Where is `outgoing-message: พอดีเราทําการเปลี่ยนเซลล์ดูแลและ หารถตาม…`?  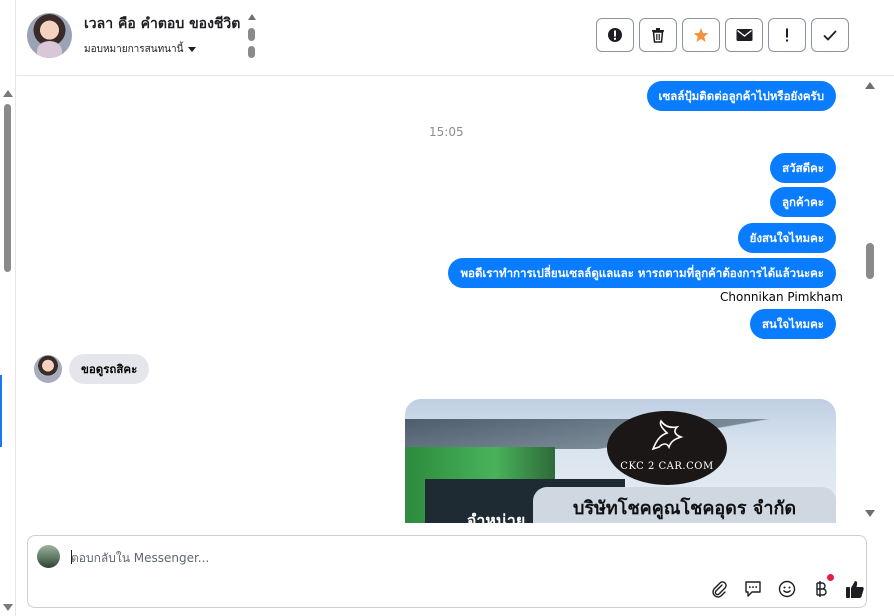 outgoing-message: พอดีเราทําการเปลี่ยนเซลล์ดูแลและ หารถตาม… is located at coordinates (642, 273).